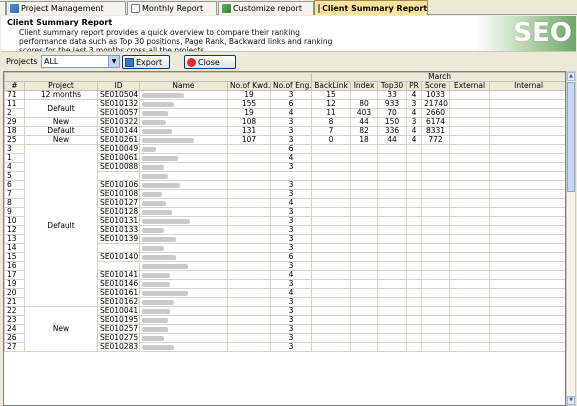  Describe the element at coordinates (392, 131) in the screenshot. I see `top30-cell: 336` at that location.